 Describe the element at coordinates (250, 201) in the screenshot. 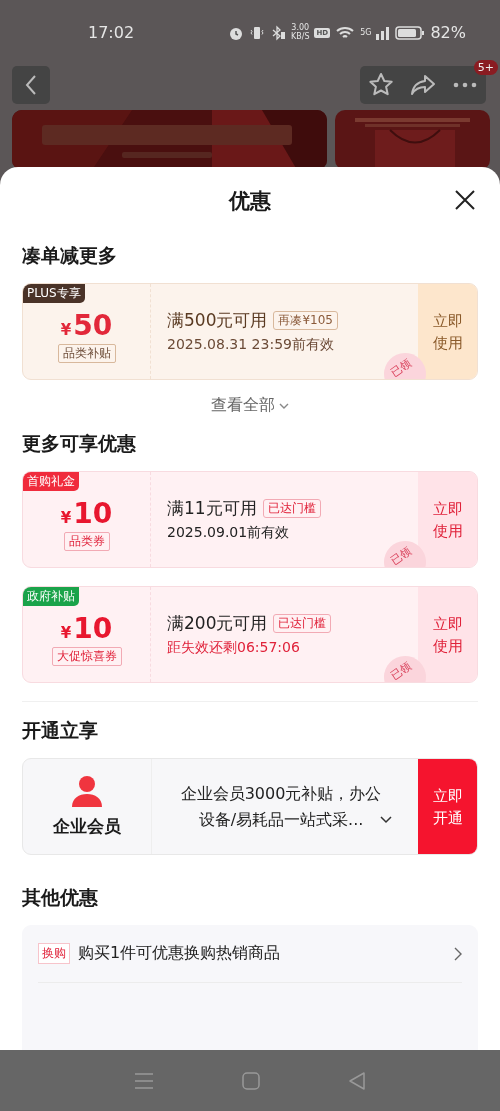

I see `sheet-title: 优惠` at that location.